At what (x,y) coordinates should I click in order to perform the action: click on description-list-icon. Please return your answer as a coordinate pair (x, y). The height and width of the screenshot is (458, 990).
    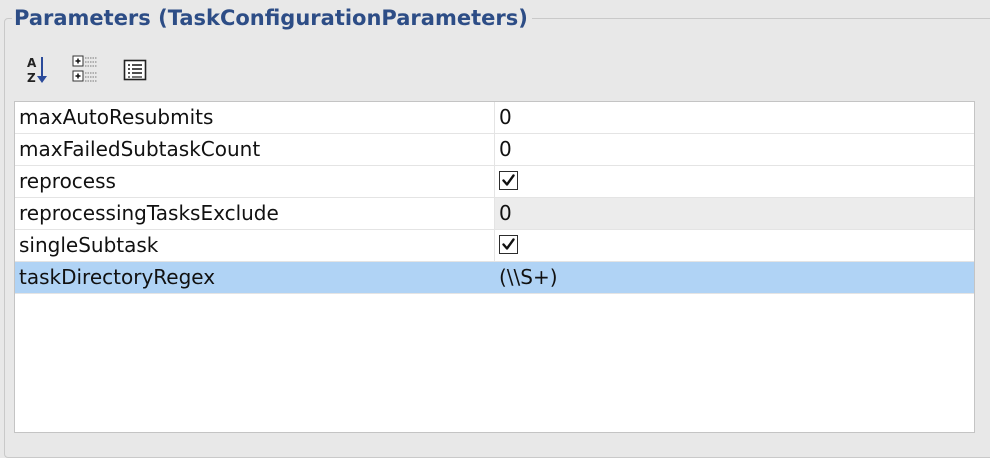
    Looking at the image, I should click on (135, 70).